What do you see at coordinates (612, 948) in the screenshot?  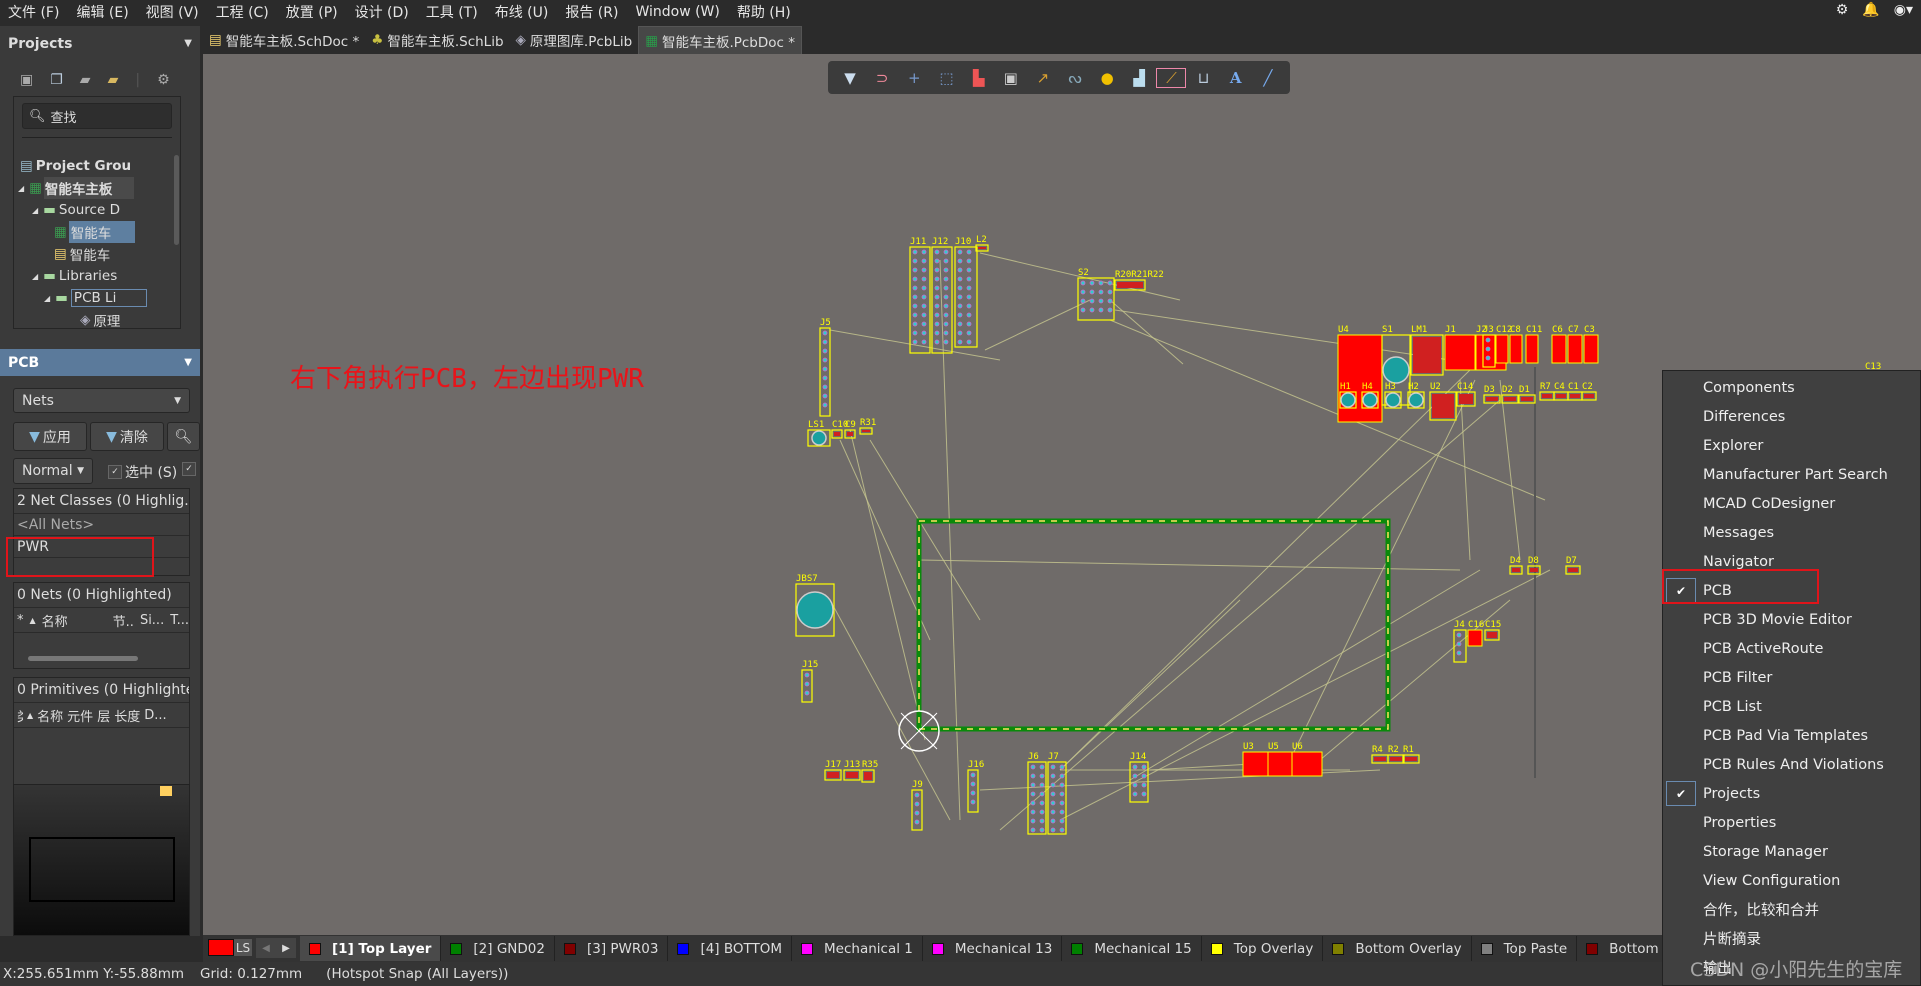 I see `layer-tab: [3] PWR03` at bounding box center [612, 948].